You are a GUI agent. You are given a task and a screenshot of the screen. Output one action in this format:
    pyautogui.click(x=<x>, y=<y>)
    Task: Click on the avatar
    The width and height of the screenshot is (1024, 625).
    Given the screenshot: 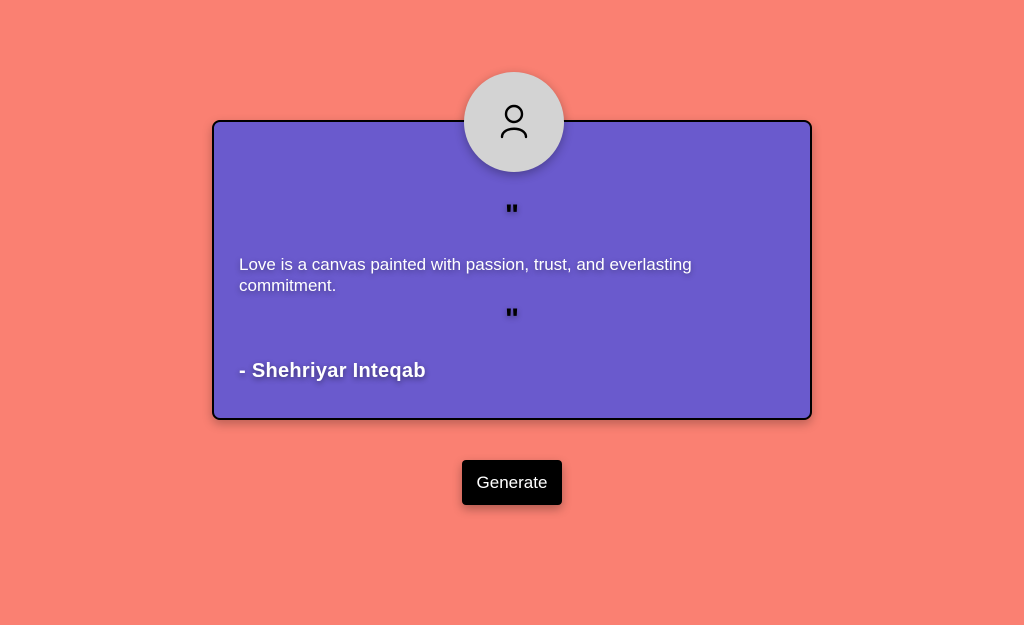 What is the action you would take?
    pyautogui.click(x=514, y=122)
    